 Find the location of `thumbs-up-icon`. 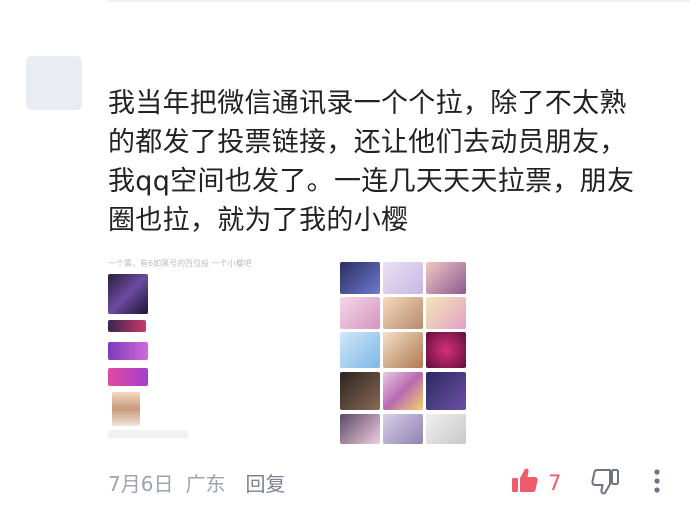

thumbs-up-icon is located at coordinates (525, 483).